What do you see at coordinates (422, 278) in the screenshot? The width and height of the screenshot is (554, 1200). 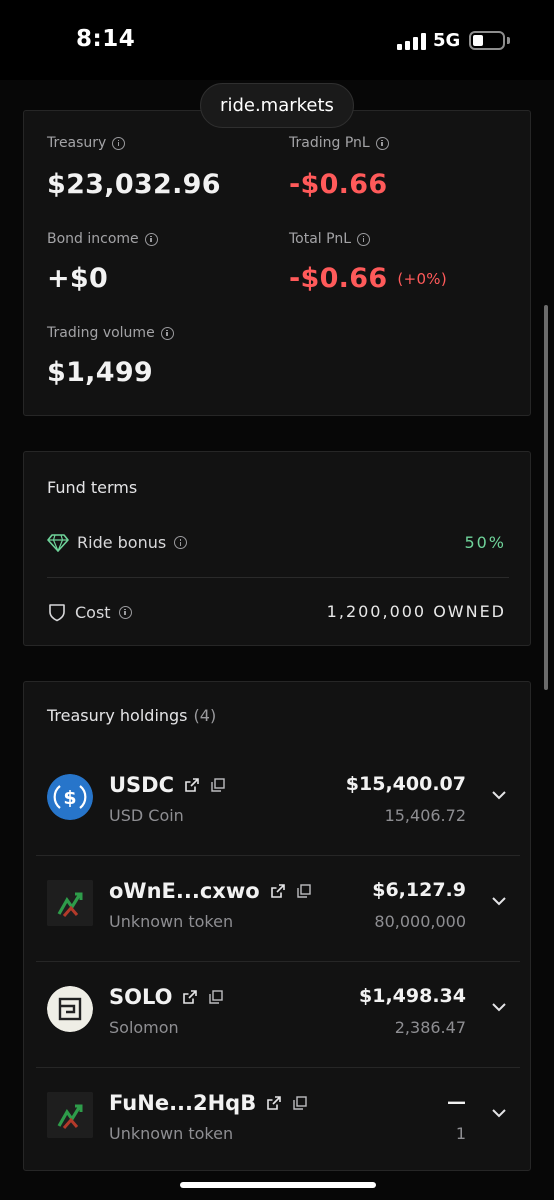 I see `total-pnl-percent: (+0%)` at bounding box center [422, 278].